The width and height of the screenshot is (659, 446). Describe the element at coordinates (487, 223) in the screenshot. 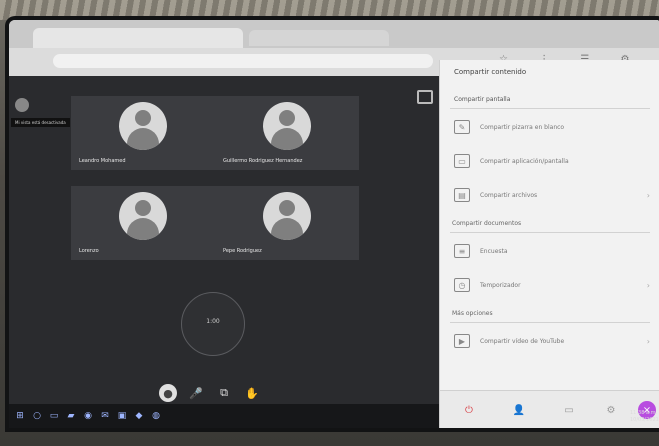

I see `section-heading: Compartir documentos` at that location.